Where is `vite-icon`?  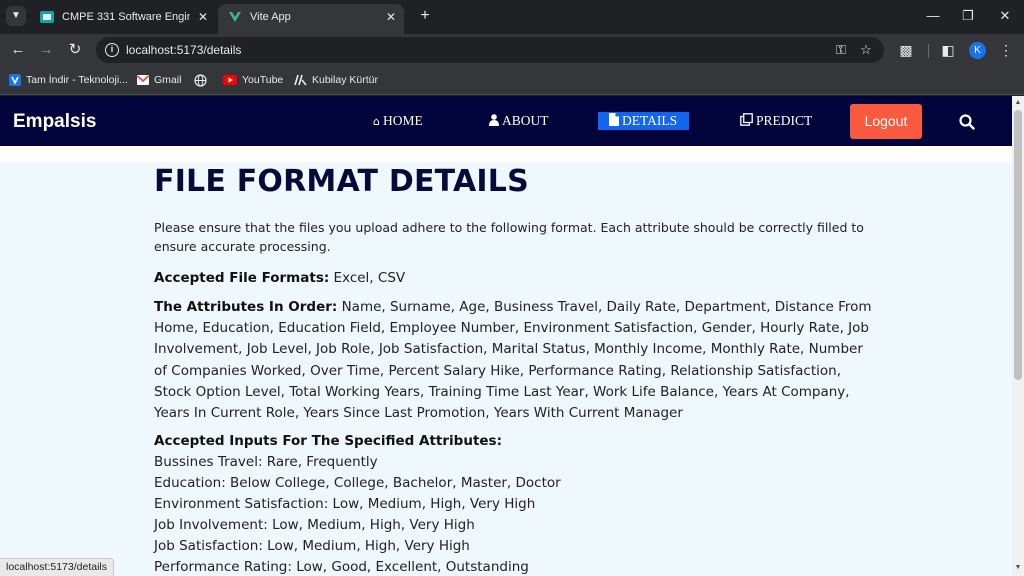 vite-icon is located at coordinates (235, 17).